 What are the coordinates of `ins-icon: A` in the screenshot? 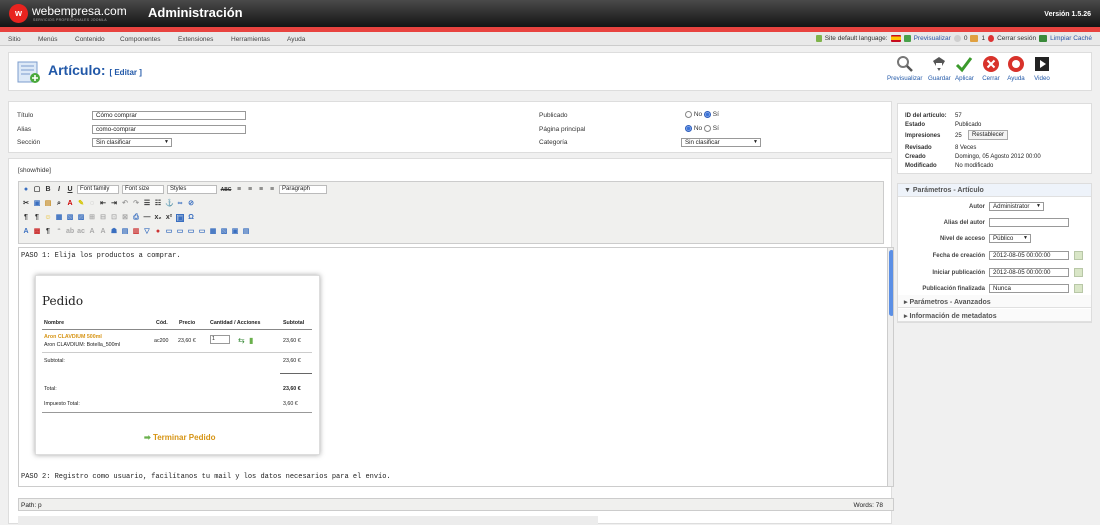 It's located at (103, 232).